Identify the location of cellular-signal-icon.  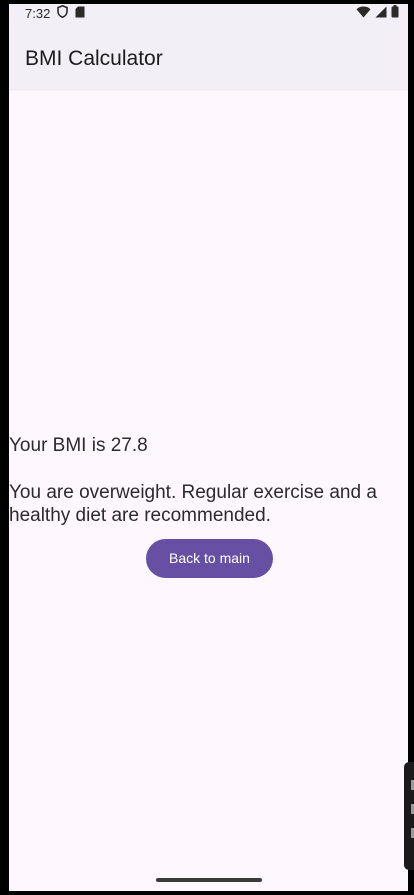
(381, 14).